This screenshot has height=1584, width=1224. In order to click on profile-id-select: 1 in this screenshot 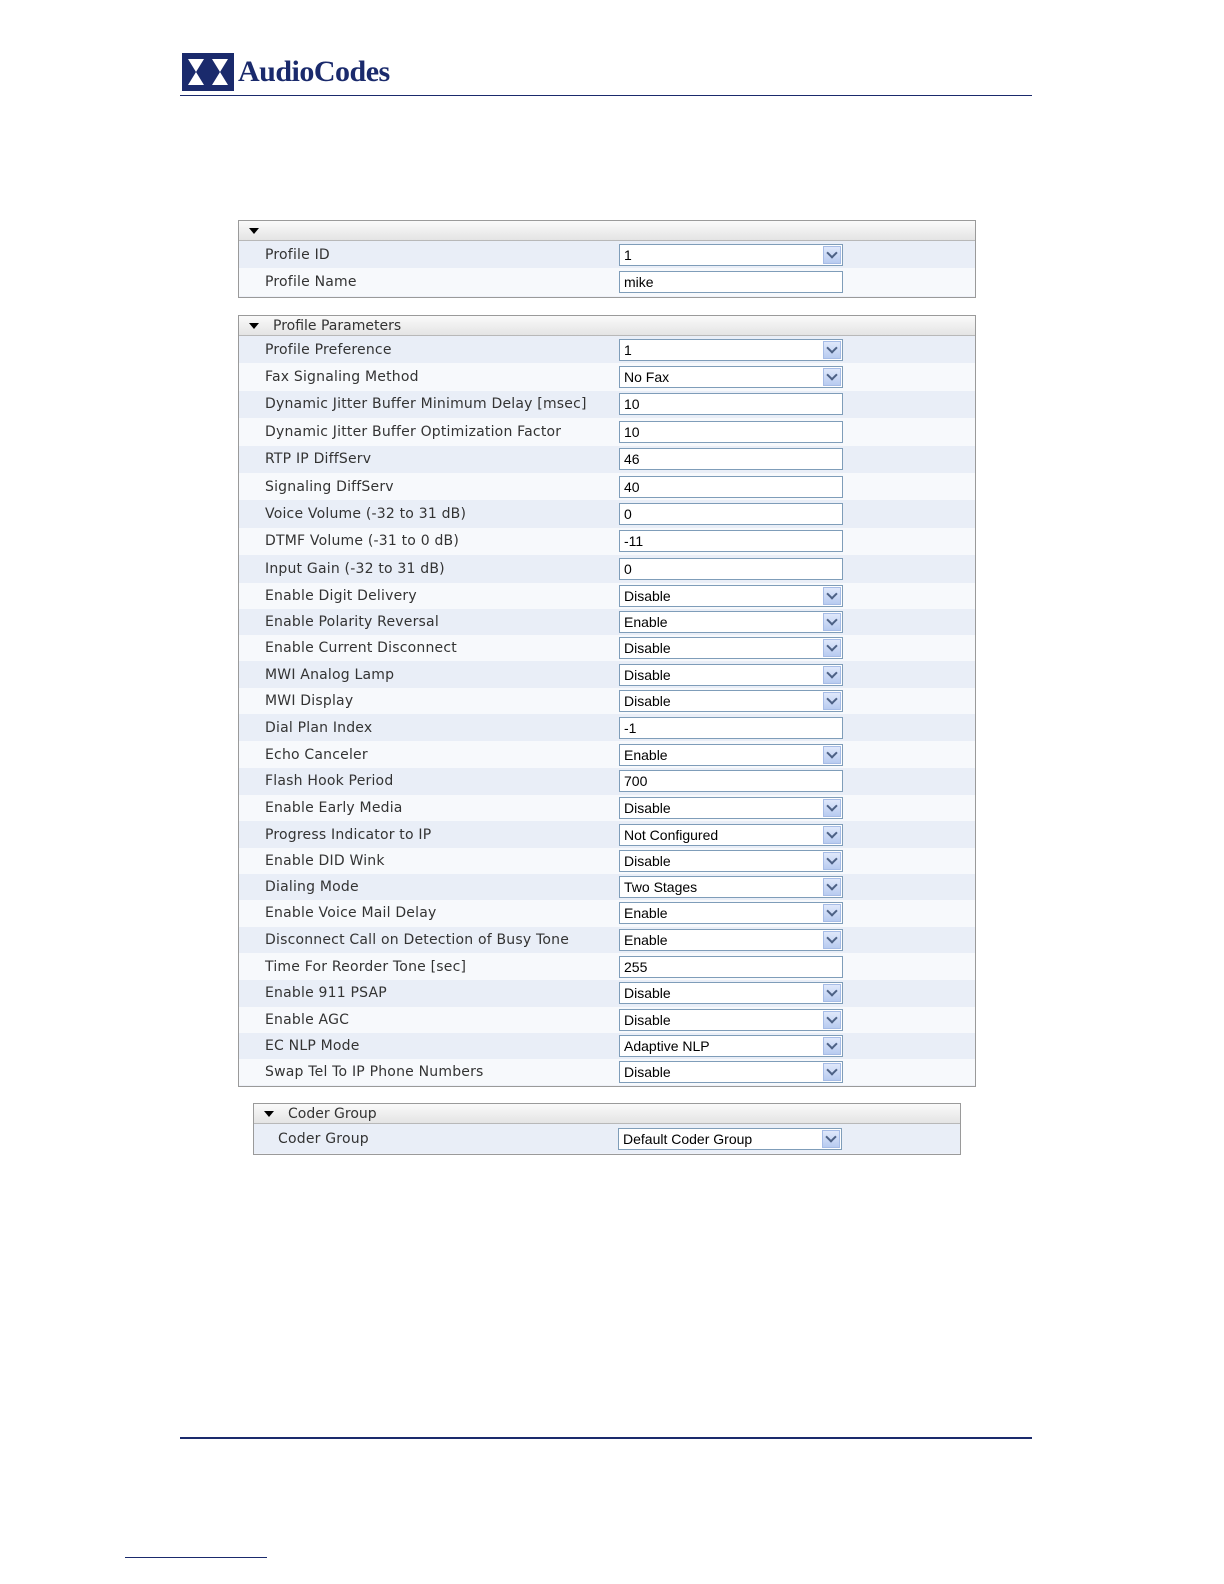, I will do `click(731, 254)`.